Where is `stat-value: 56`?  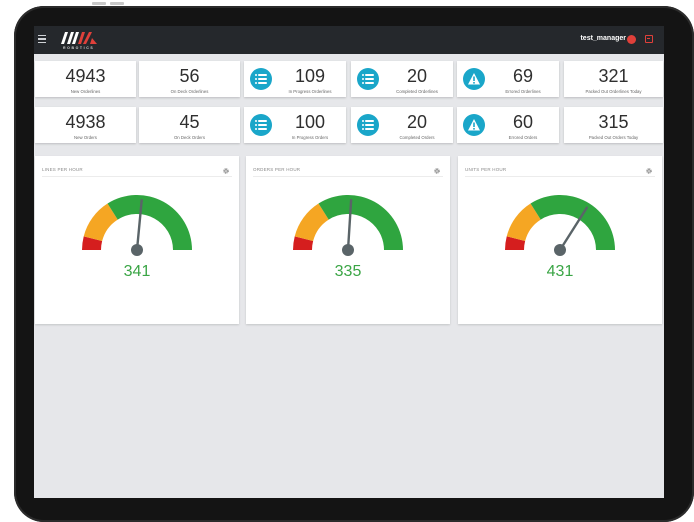
stat-value: 56 is located at coordinates (189, 76).